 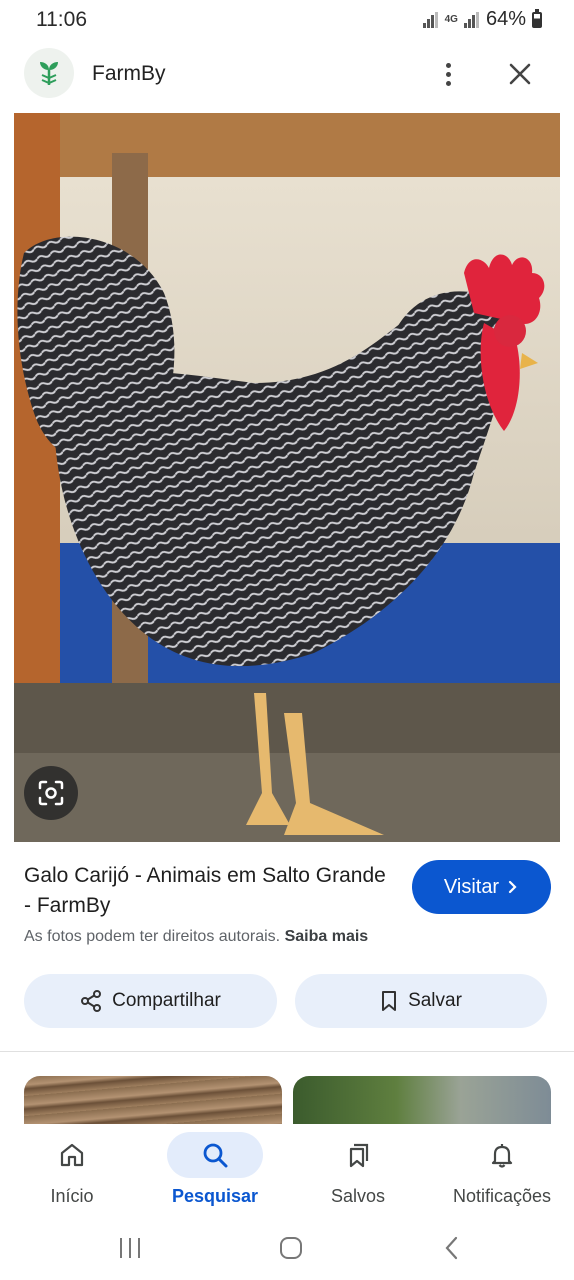 I want to click on nav-item-saved: Salvos, so click(x=358, y=1174).